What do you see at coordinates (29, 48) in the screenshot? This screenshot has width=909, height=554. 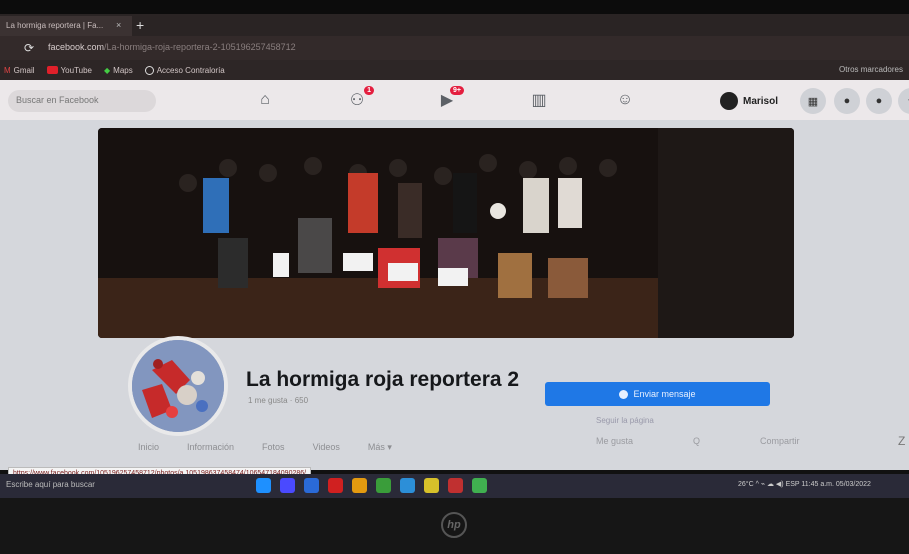 I see `reload-icon: ⟳` at bounding box center [29, 48].